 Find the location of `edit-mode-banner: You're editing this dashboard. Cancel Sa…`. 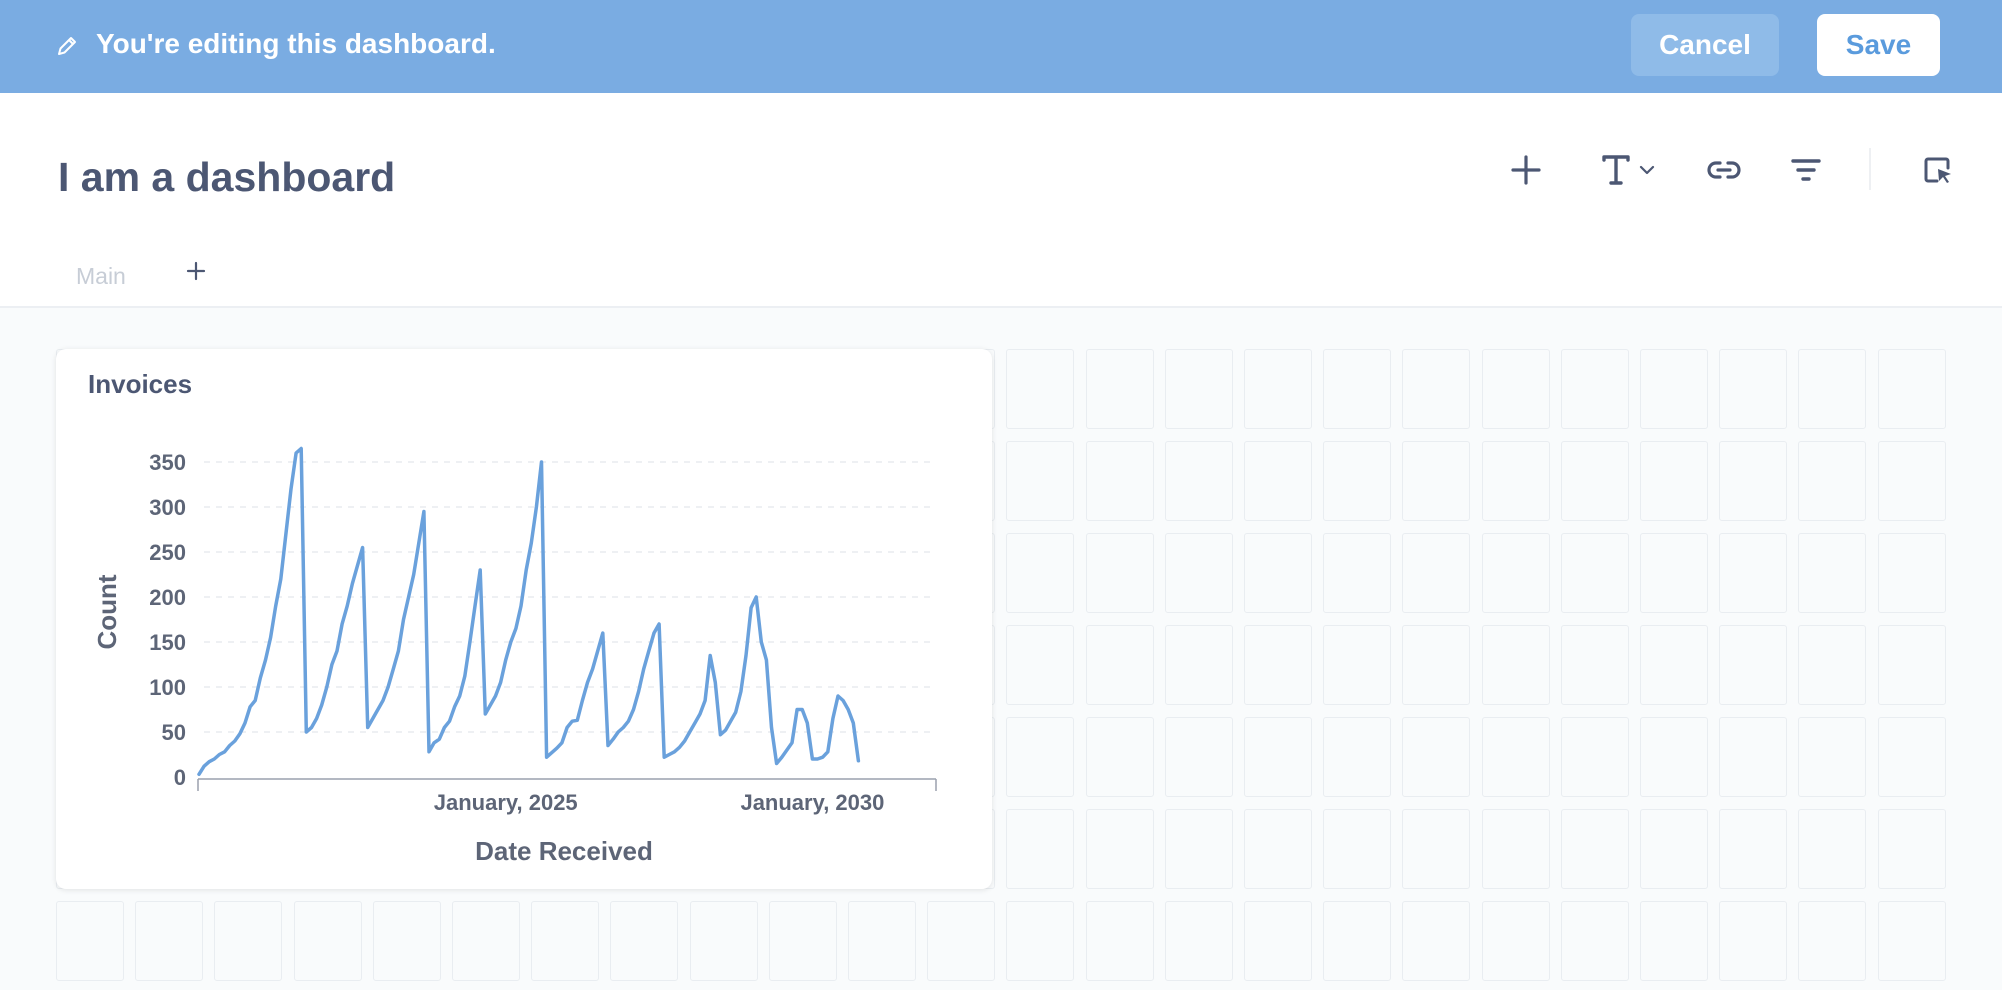

edit-mode-banner: You're editing this dashboard. Cancel Sa… is located at coordinates (1001, 46).